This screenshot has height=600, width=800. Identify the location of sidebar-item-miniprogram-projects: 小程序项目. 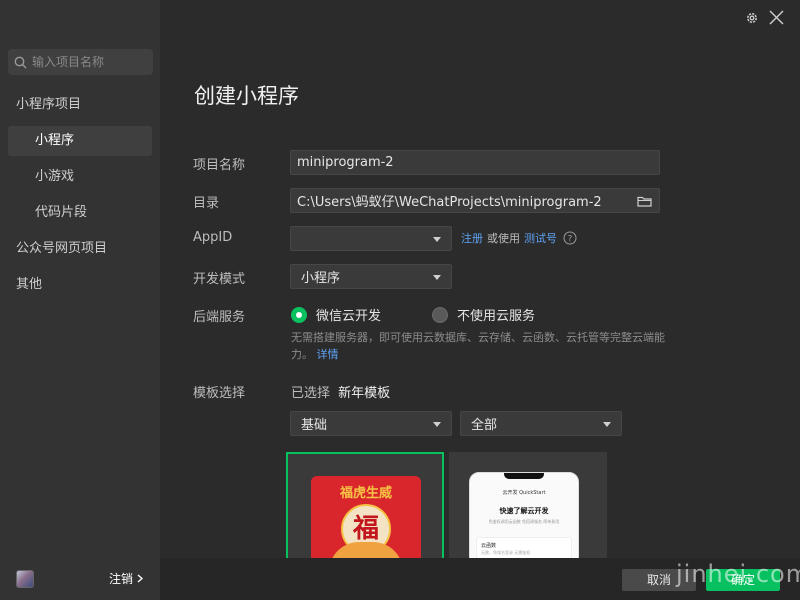
(80, 105).